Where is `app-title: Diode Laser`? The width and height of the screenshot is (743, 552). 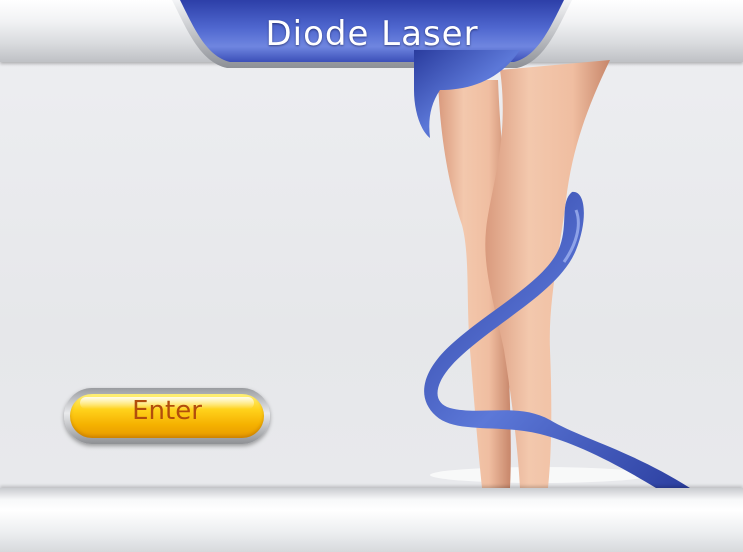 app-title: Diode Laser is located at coordinates (372, 34).